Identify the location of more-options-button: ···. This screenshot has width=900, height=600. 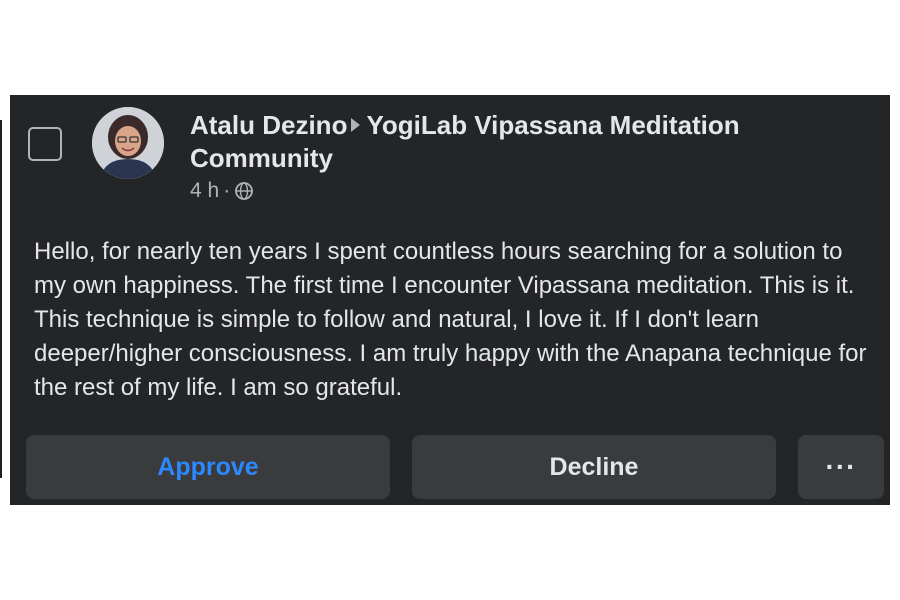
(841, 467).